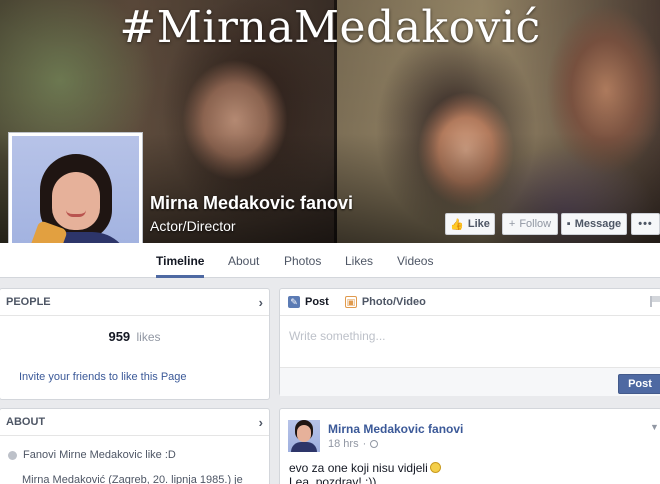 The image size is (660, 484). I want to click on story-text-line1: evo za one koji nisu vidjeli, so click(358, 468).